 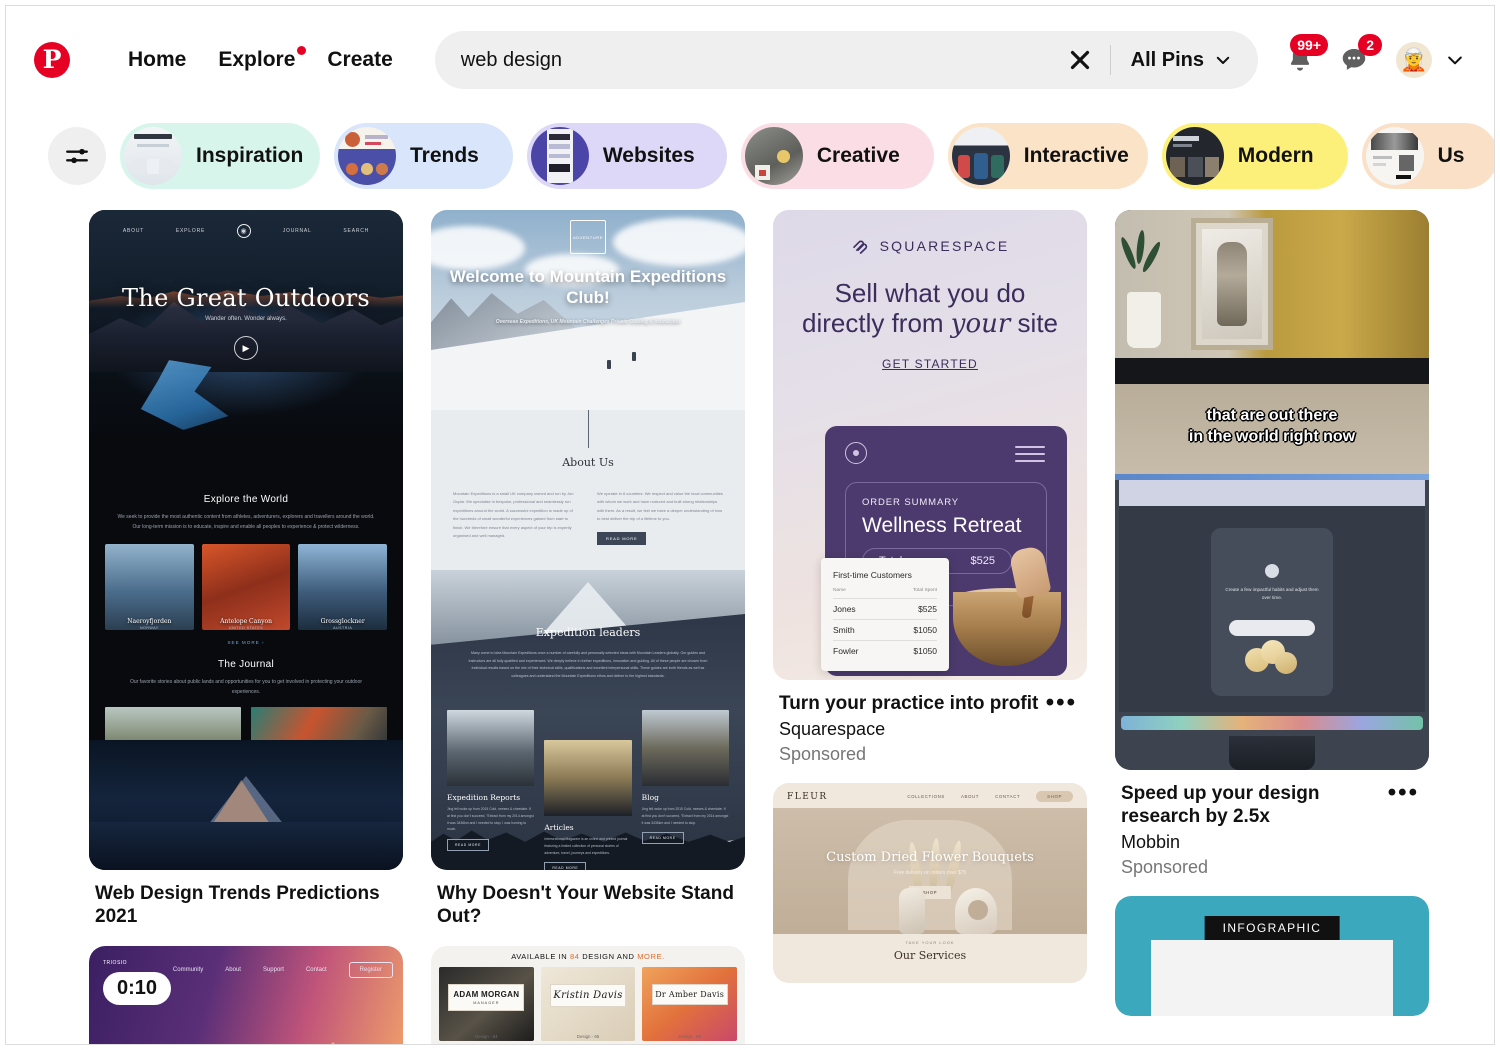 I want to click on mock-hero-subtitle: Wander often. Wonder always., so click(x=246, y=319).